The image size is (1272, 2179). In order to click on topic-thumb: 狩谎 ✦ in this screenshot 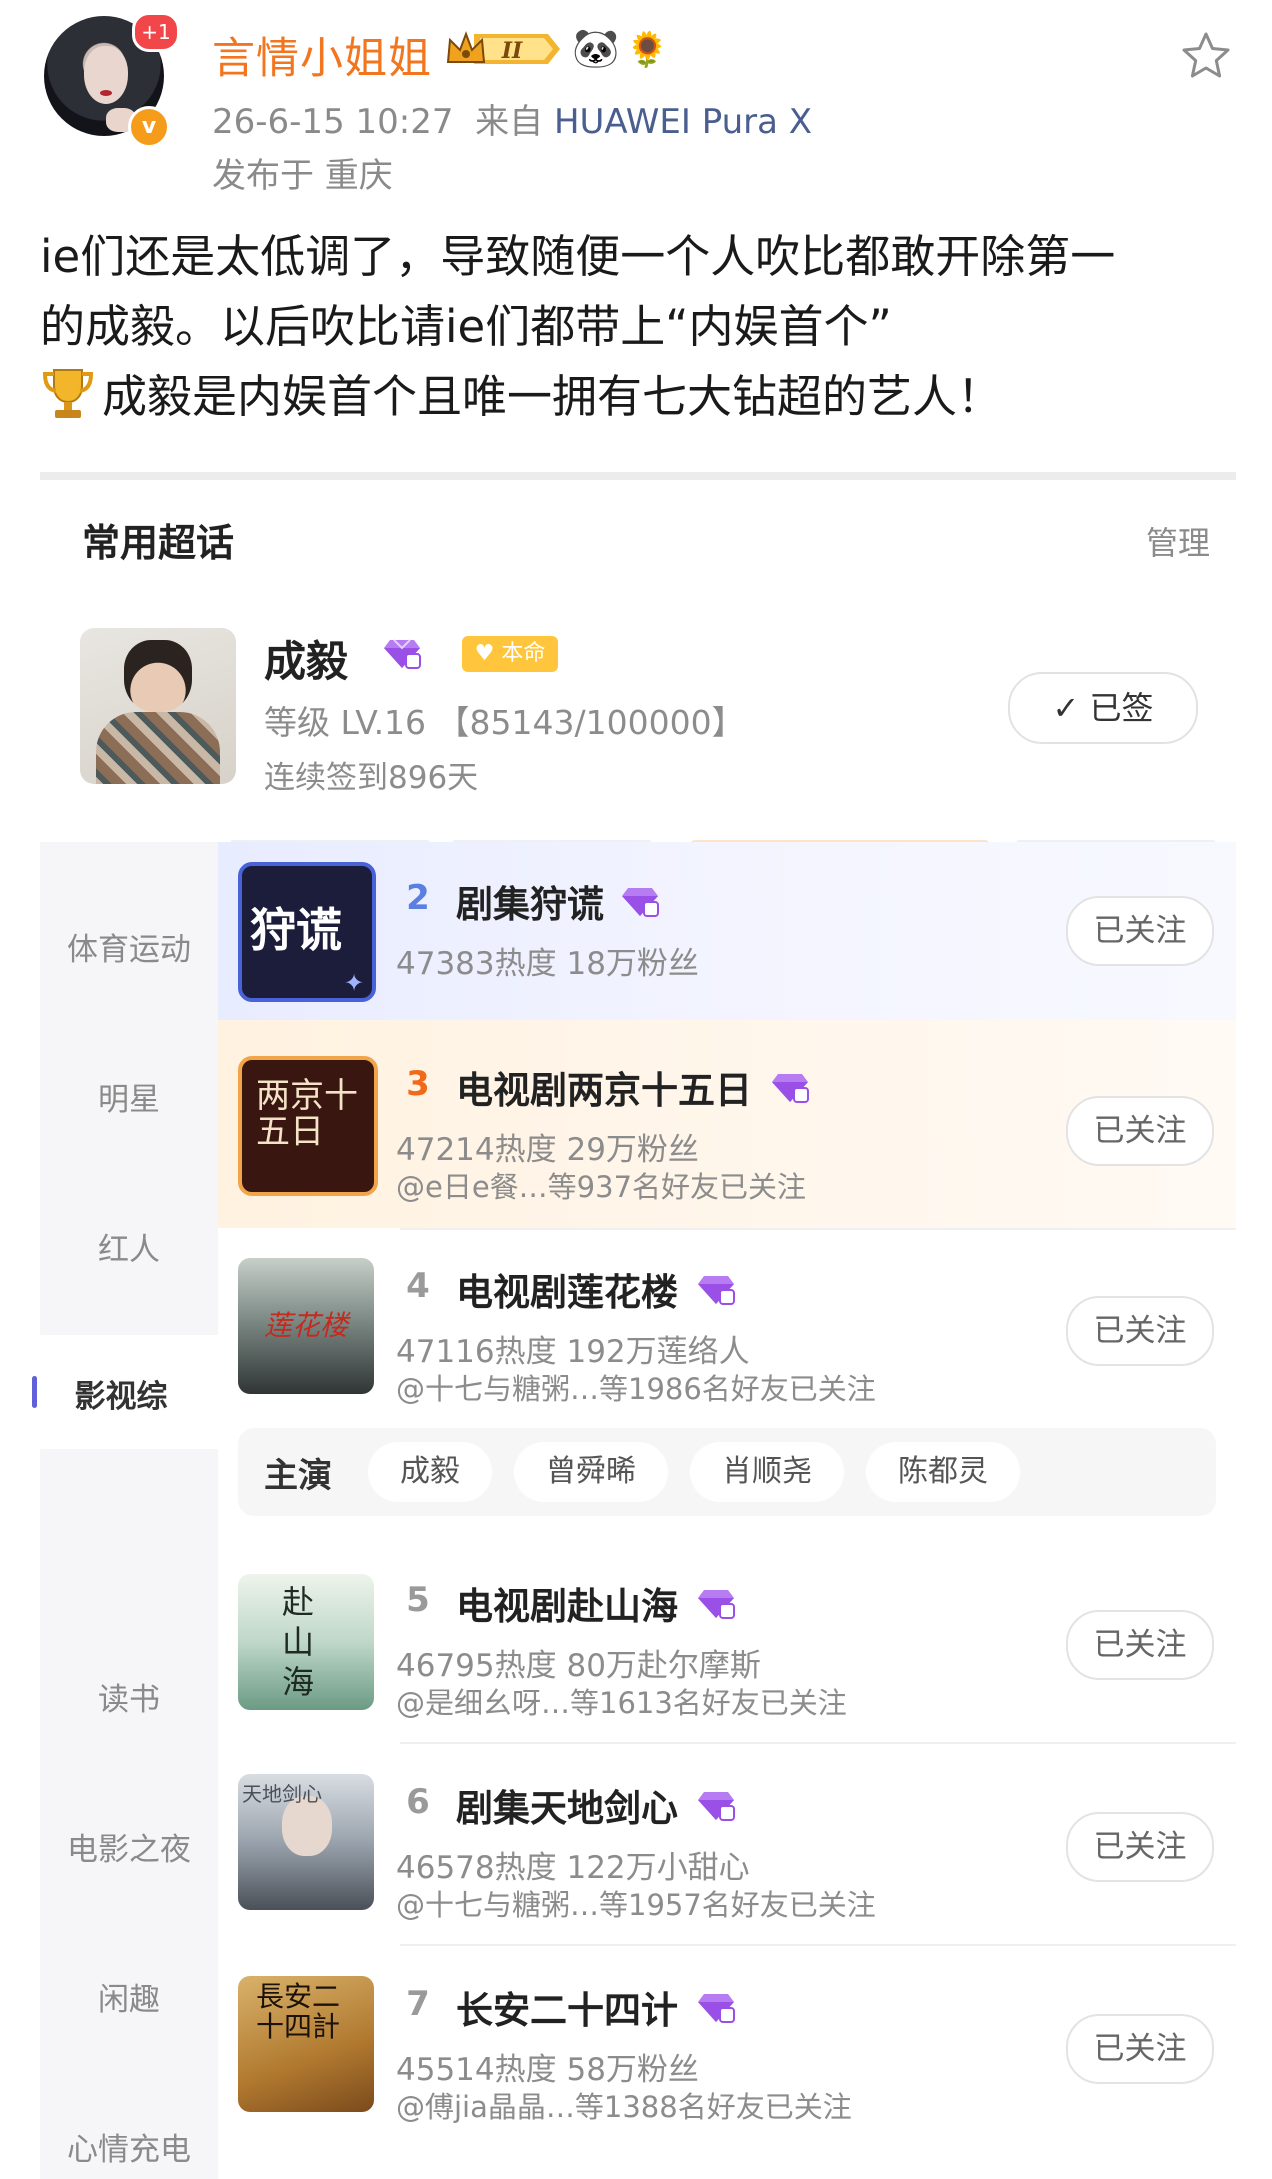, I will do `click(307, 932)`.